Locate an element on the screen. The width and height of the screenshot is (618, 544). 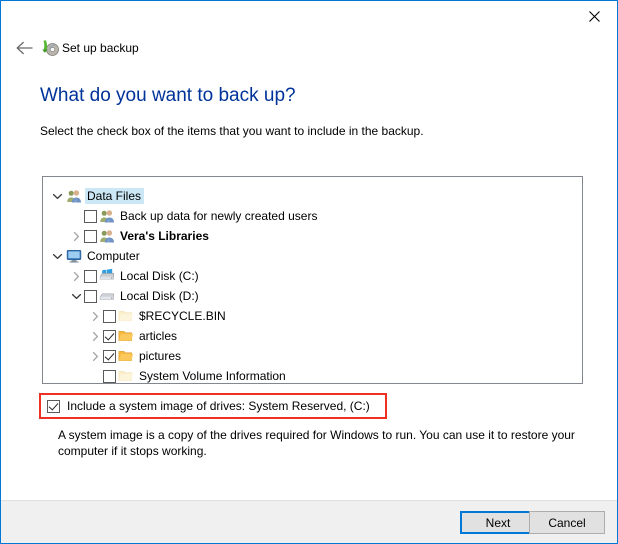
drive-icon is located at coordinates (106, 296).